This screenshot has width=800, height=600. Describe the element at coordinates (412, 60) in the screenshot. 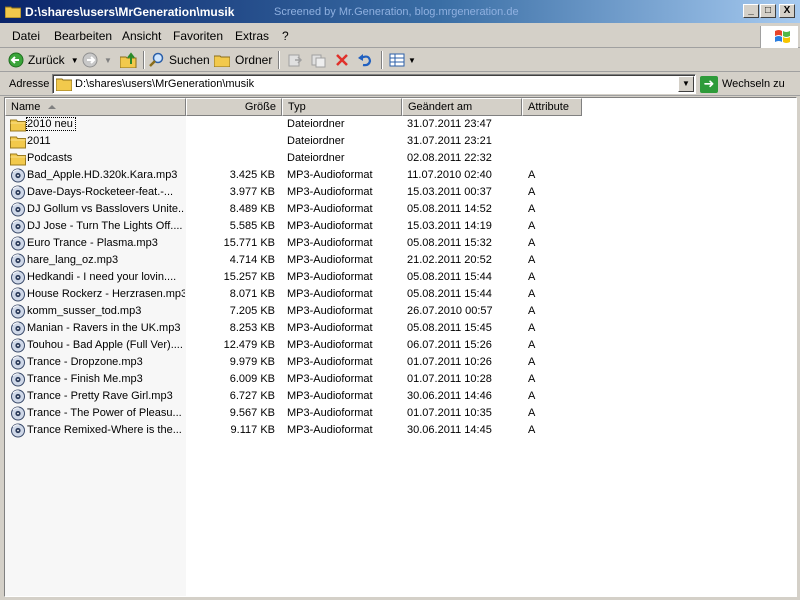

I see `views-dropdown-icon: ▼` at that location.